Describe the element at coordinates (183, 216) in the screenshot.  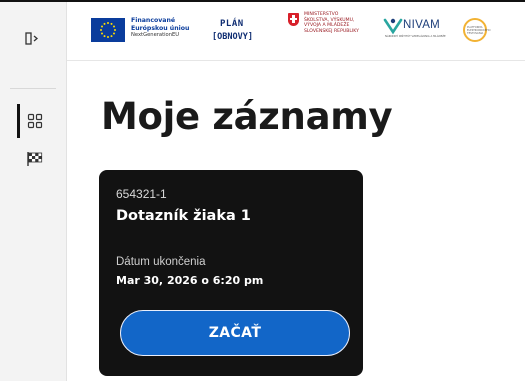
I see `record-title: Dotazník žiaka 1` at that location.